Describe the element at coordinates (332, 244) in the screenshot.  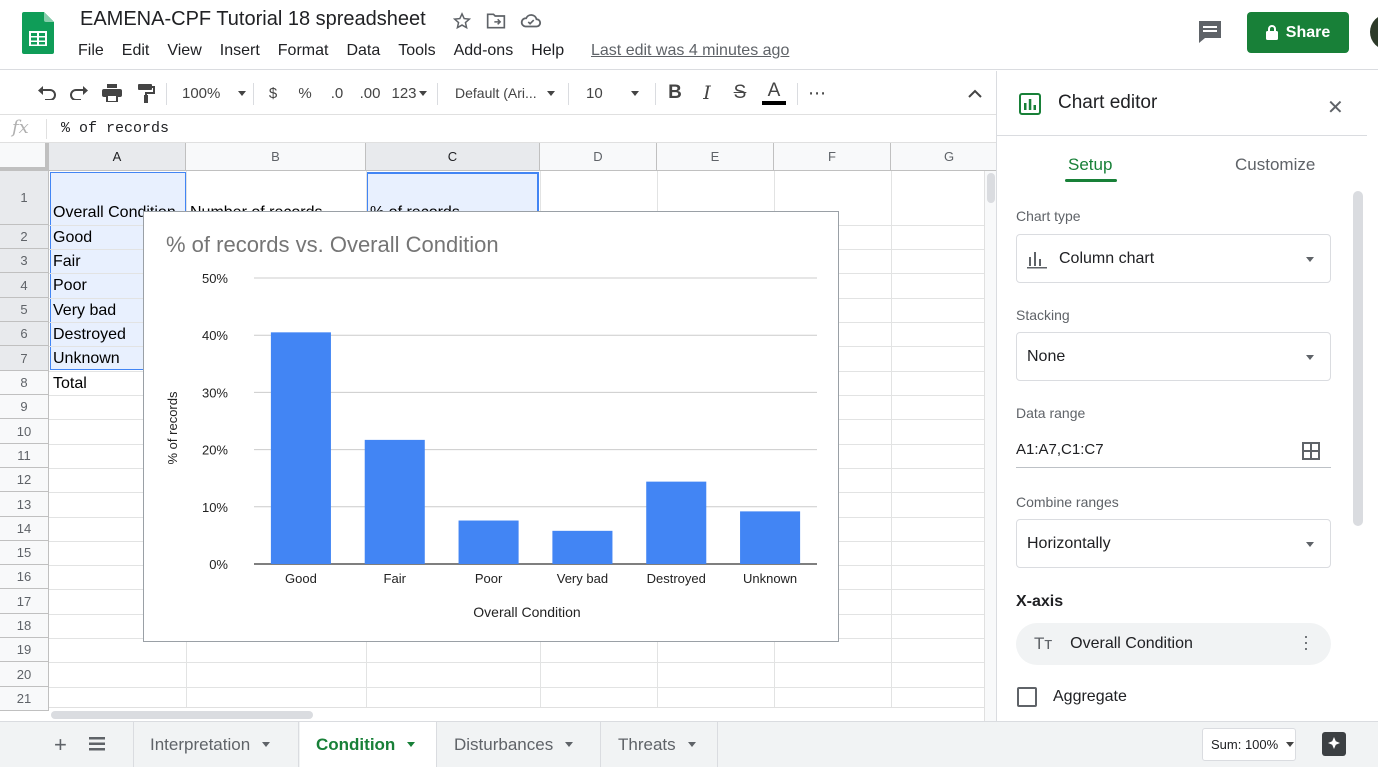
I see `chart-title: % of records vs. Overall Condition` at that location.